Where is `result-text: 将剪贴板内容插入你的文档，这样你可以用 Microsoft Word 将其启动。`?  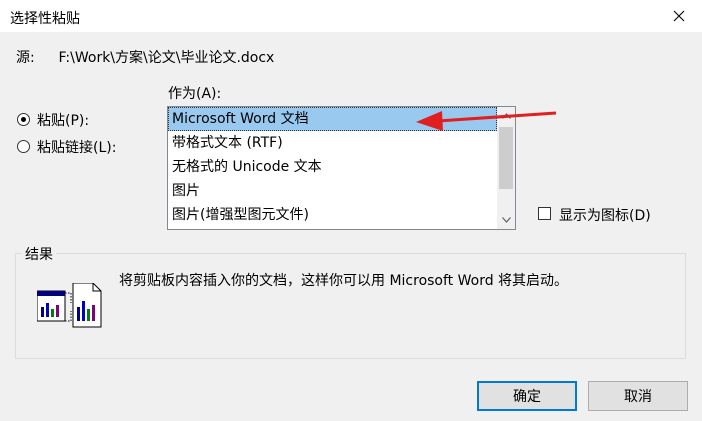 result-text: 将剪贴板内容插入你的文档，这样你可以用 Microsoft Word 将其启动。 is located at coordinates (344, 281).